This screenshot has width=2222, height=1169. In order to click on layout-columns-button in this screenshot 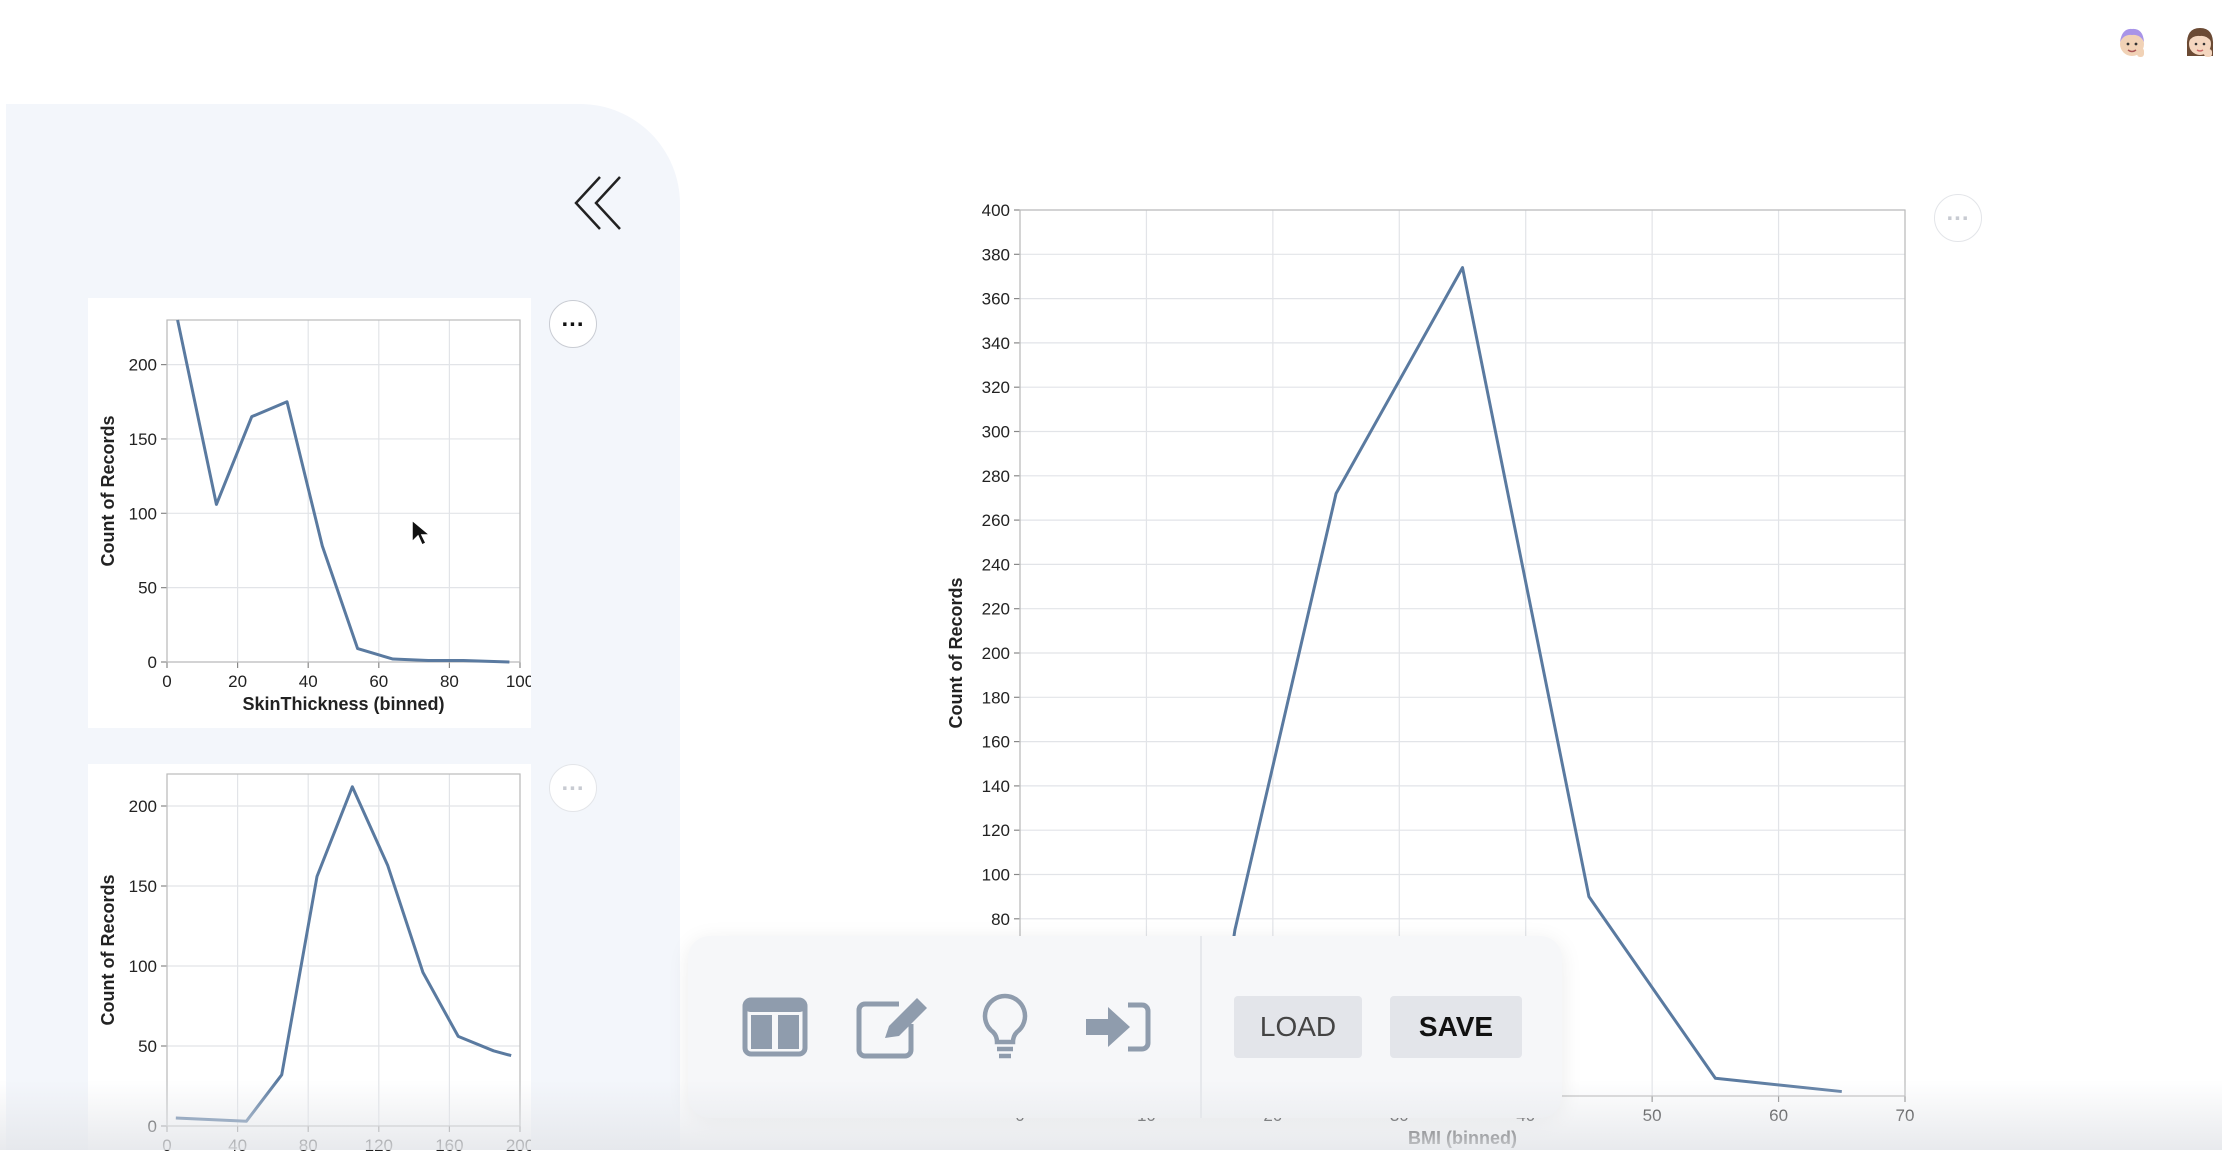, I will do `click(775, 1027)`.